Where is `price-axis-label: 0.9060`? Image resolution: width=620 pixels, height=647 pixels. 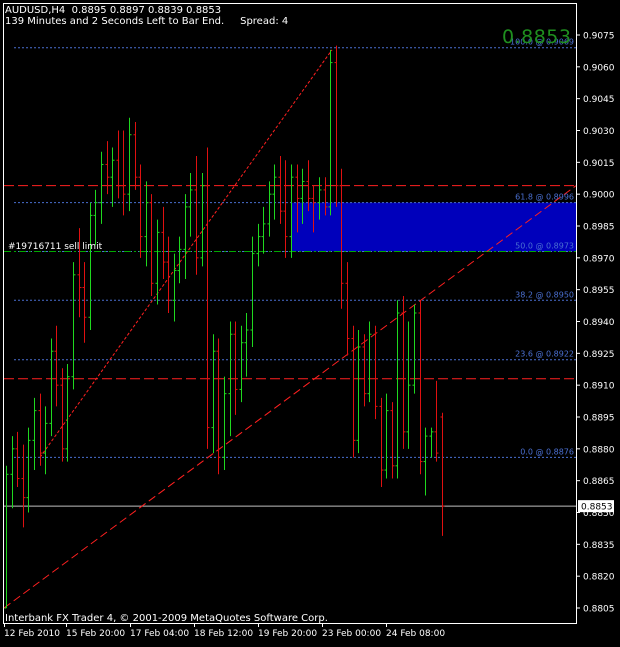
price-axis-label: 0.9060 is located at coordinates (599, 68).